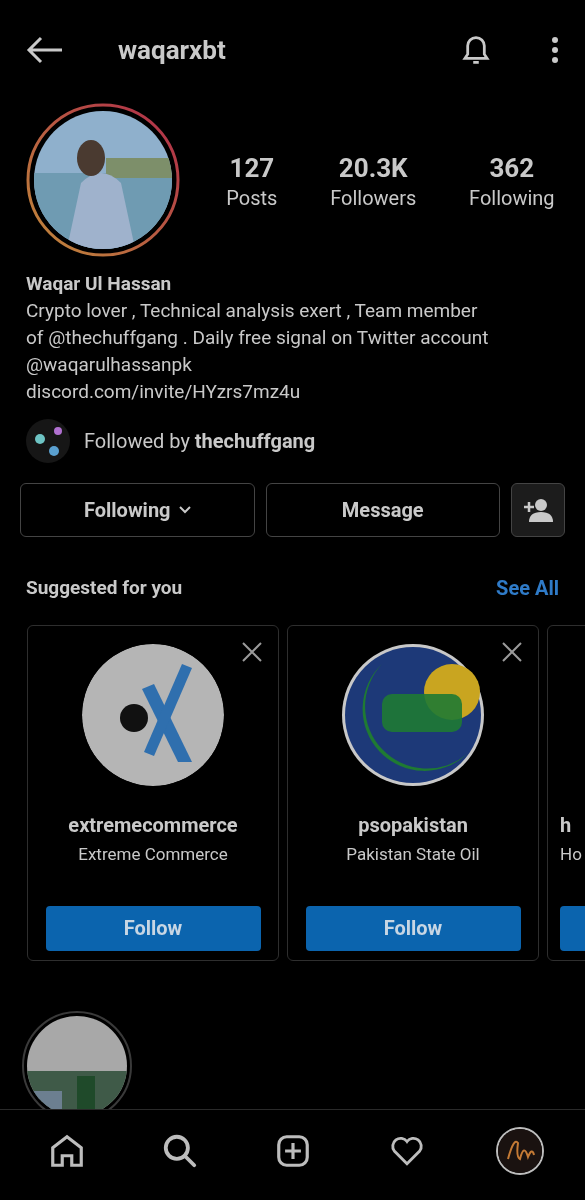  I want to click on suggested-full-name: Ho, so click(571, 854).